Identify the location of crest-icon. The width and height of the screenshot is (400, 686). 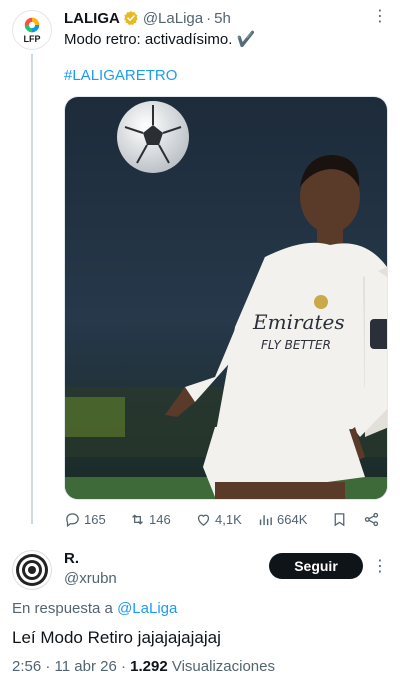
(321, 302).